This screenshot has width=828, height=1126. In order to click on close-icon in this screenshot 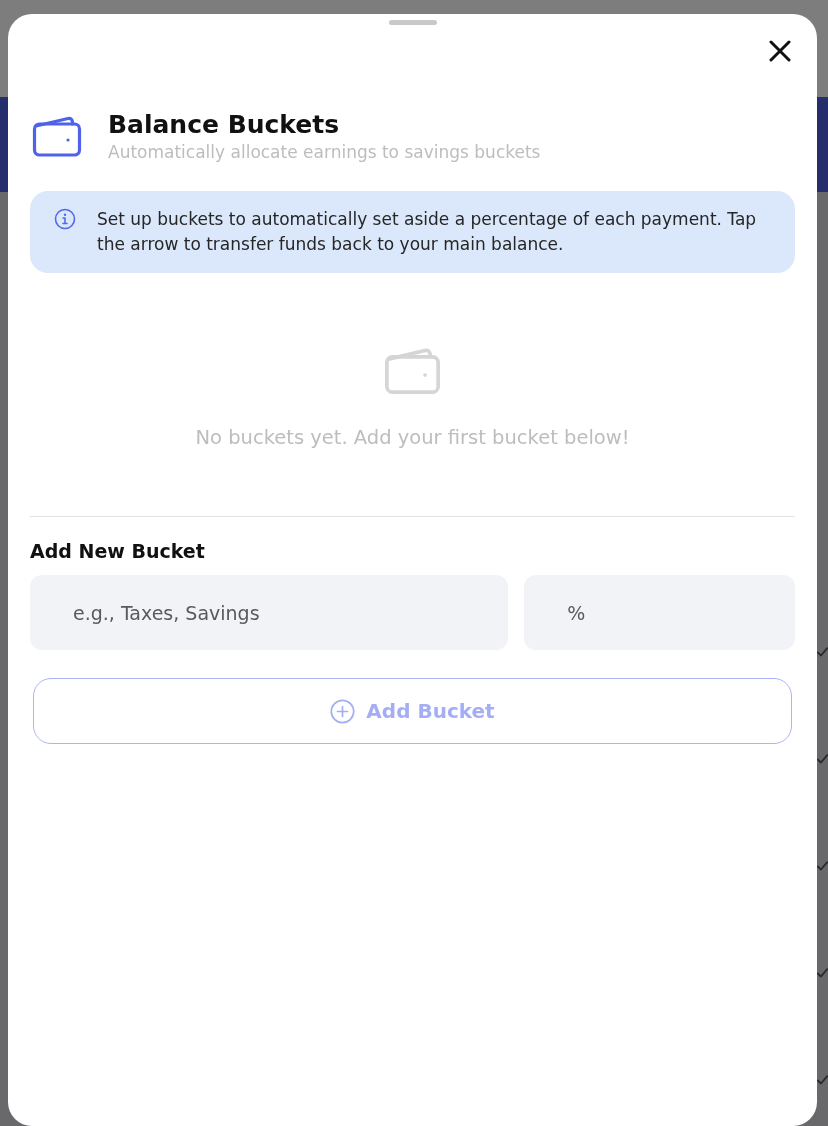, I will do `click(780, 51)`.